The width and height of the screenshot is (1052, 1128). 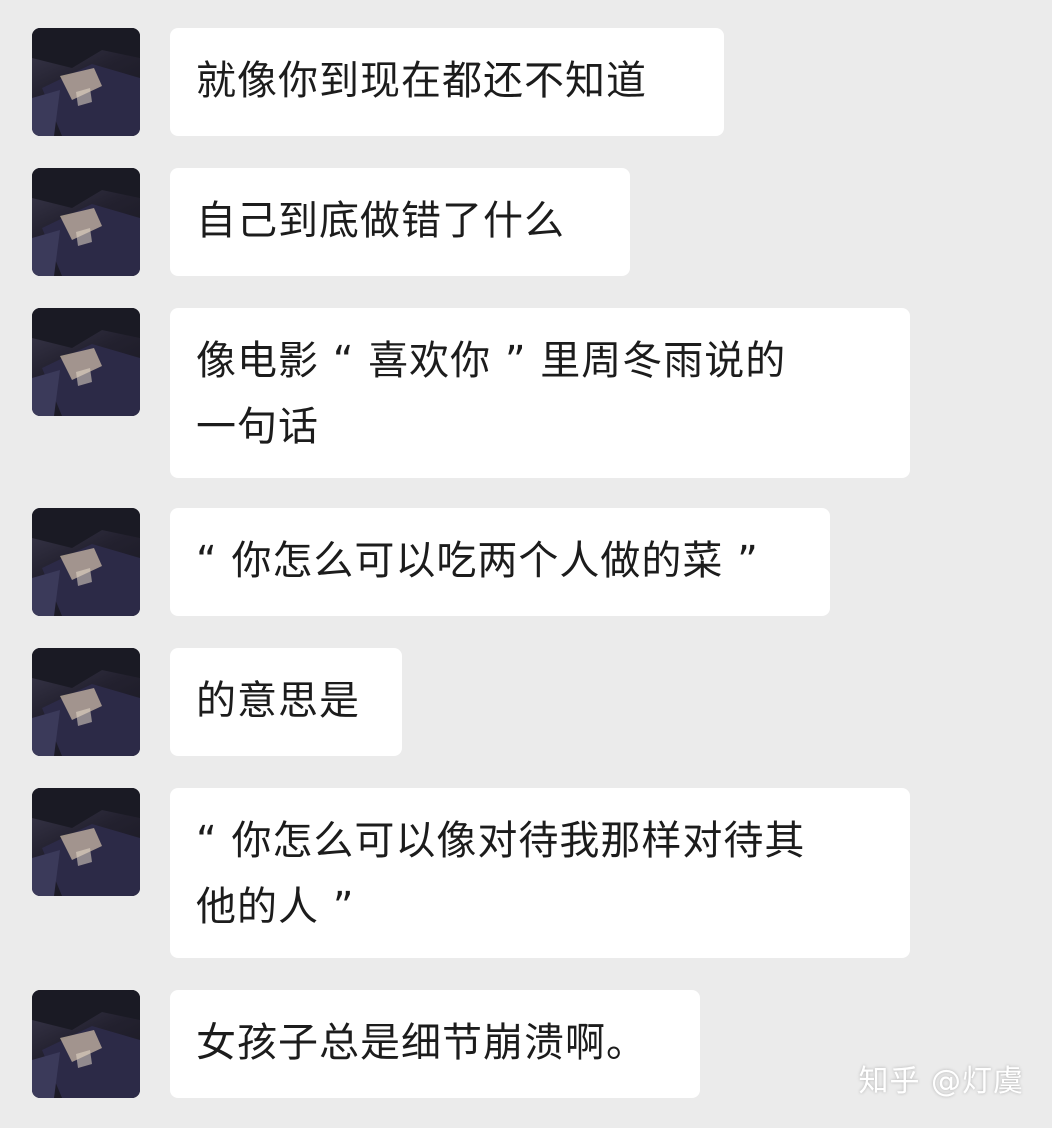 What do you see at coordinates (435, 1044) in the screenshot?
I see `message-bubble: 女孩子总是细节崩溃啊。` at bounding box center [435, 1044].